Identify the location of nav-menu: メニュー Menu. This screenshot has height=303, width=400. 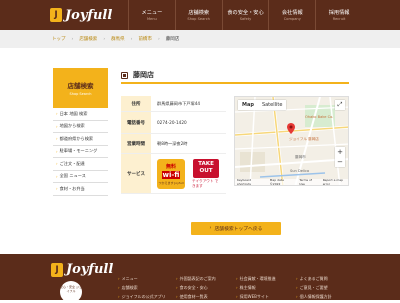
(151, 15).